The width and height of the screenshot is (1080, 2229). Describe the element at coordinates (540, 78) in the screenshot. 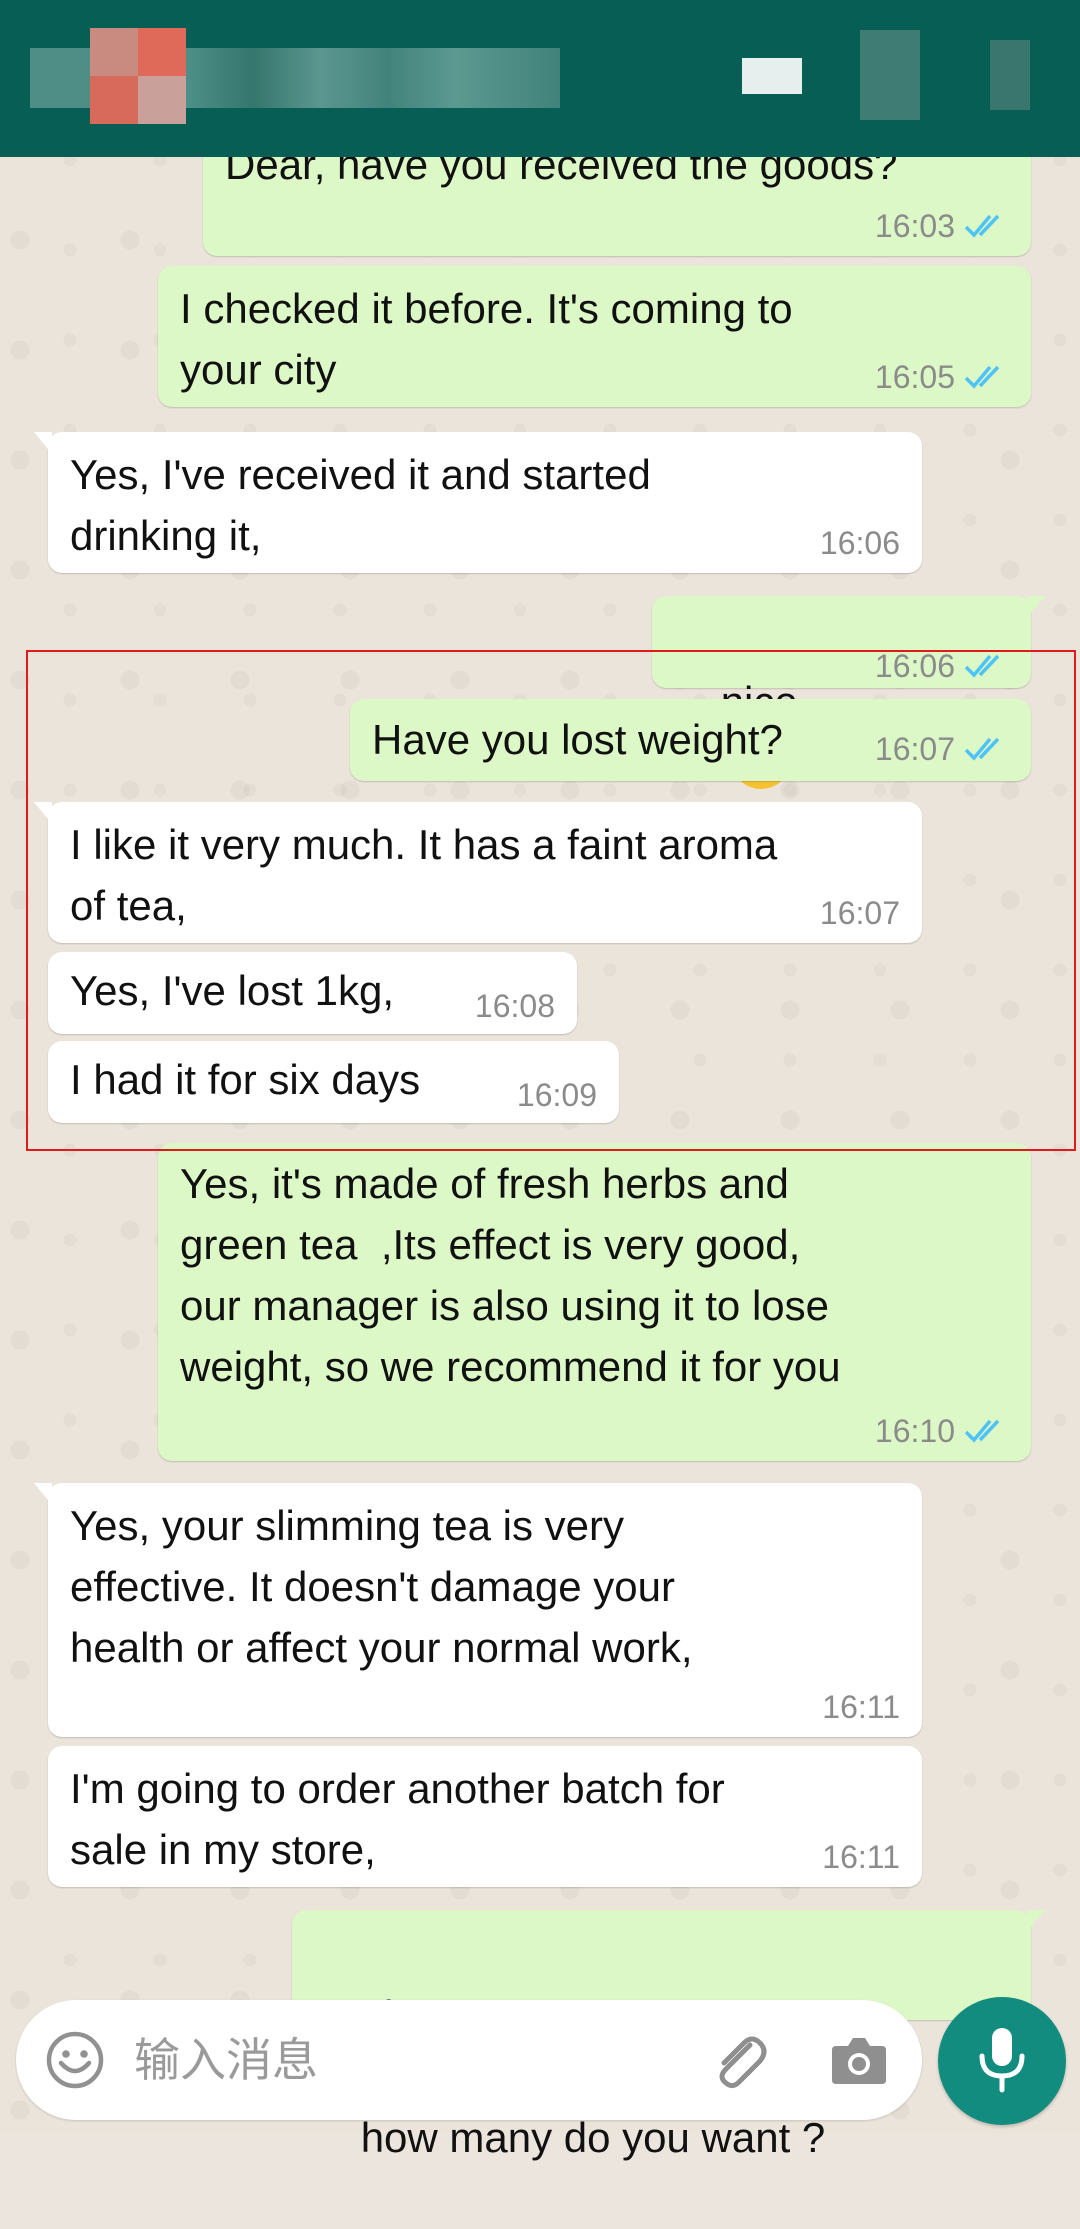

I see `header-overlay` at that location.